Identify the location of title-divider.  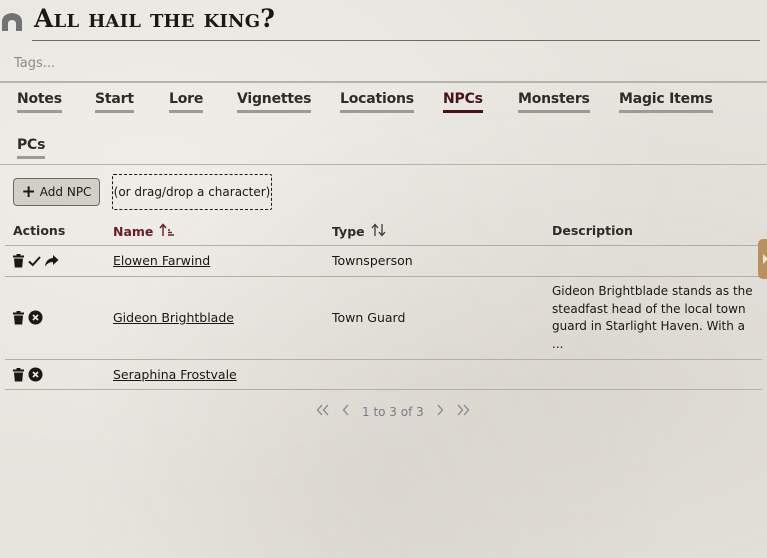
(396, 40).